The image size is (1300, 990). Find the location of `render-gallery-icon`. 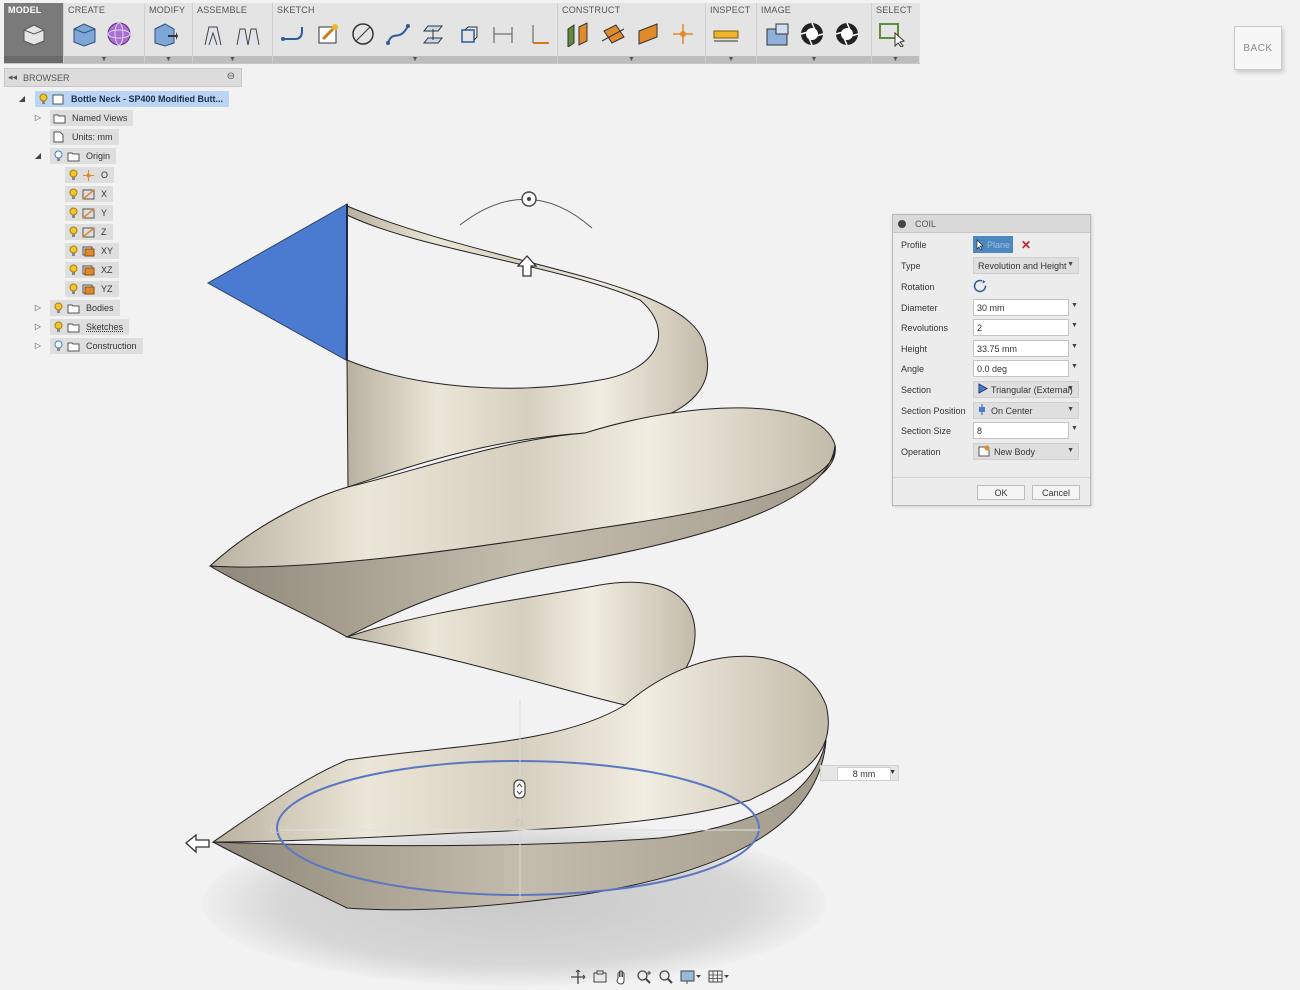

render-gallery-icon is located at coordinates (847, 34).